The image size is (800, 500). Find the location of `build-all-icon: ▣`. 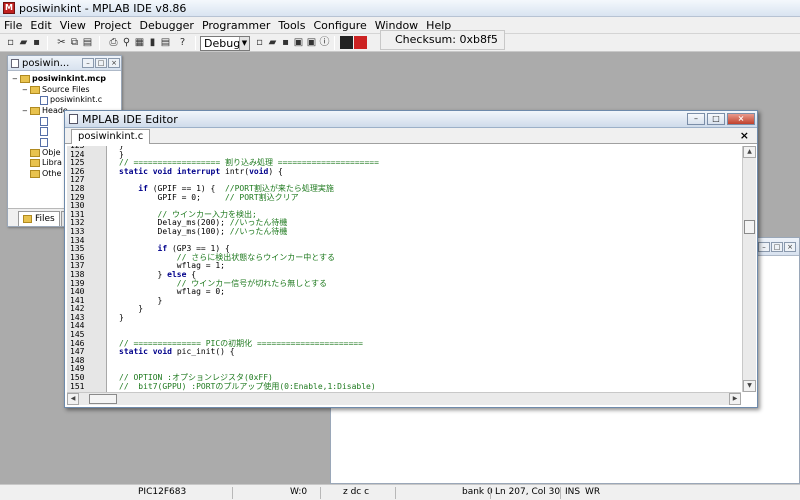

build-all-icon: ▣ is located at coordinates (311, 42).